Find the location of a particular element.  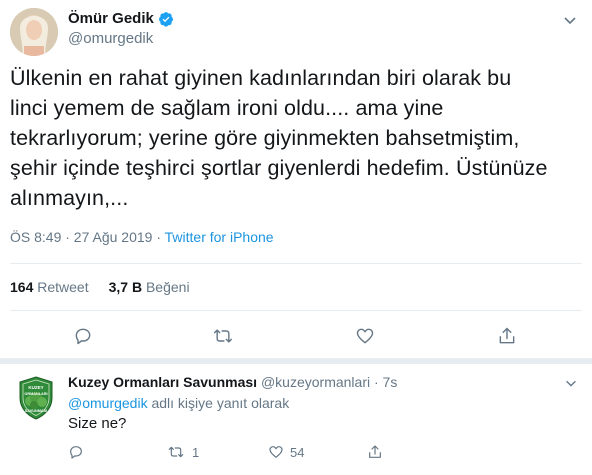

replying-mention-link: @omurgedik is located at coordinates (108, 403).